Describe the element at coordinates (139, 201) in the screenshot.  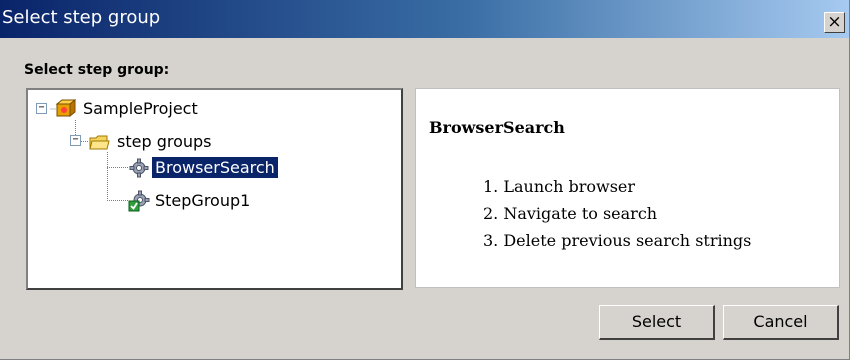
I see `gear-check-icon` at that location.